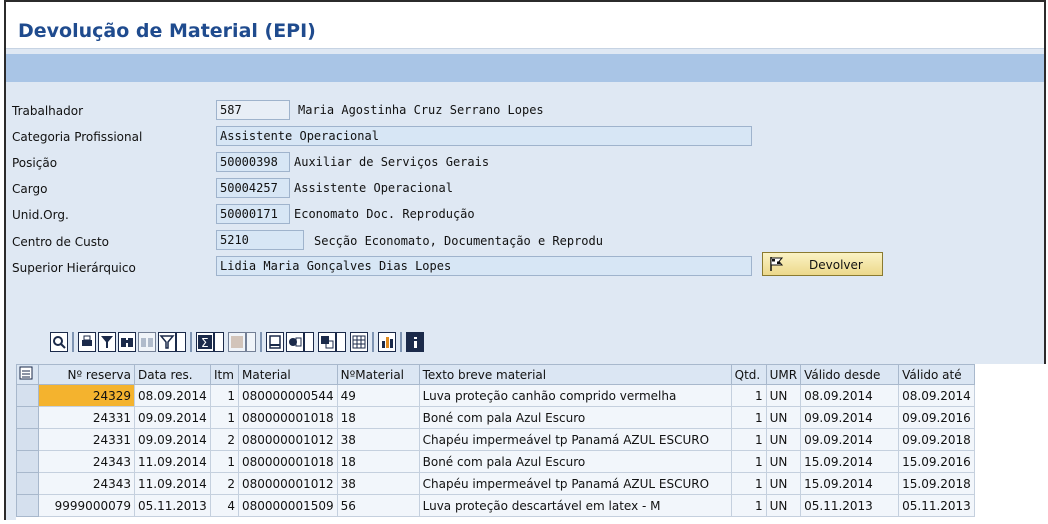 This screenshot has width=1048, height=524. Describe the element at coordinates (575, 374) in the screenshot. I see `column-header-texto: Texto breve material` at that location.